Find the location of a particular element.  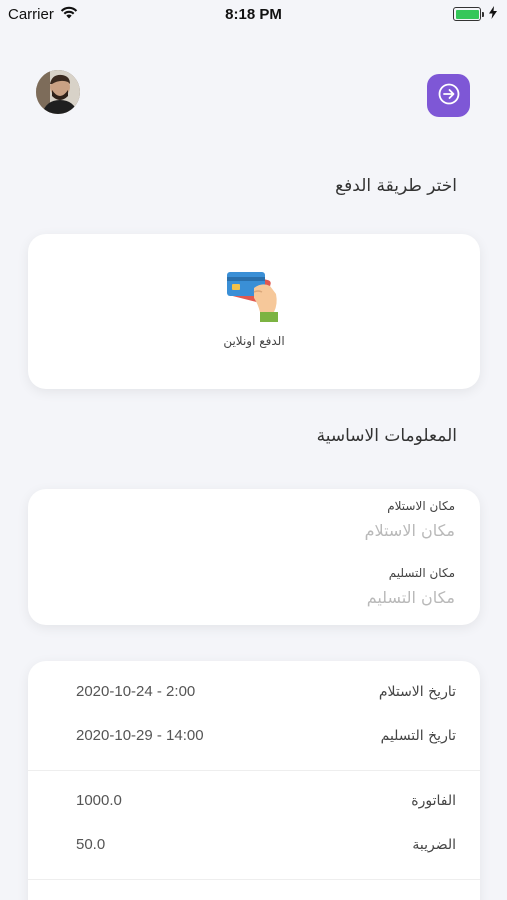

online-payment-option: الدفع اونلاين is located at coordinates (254, 306).